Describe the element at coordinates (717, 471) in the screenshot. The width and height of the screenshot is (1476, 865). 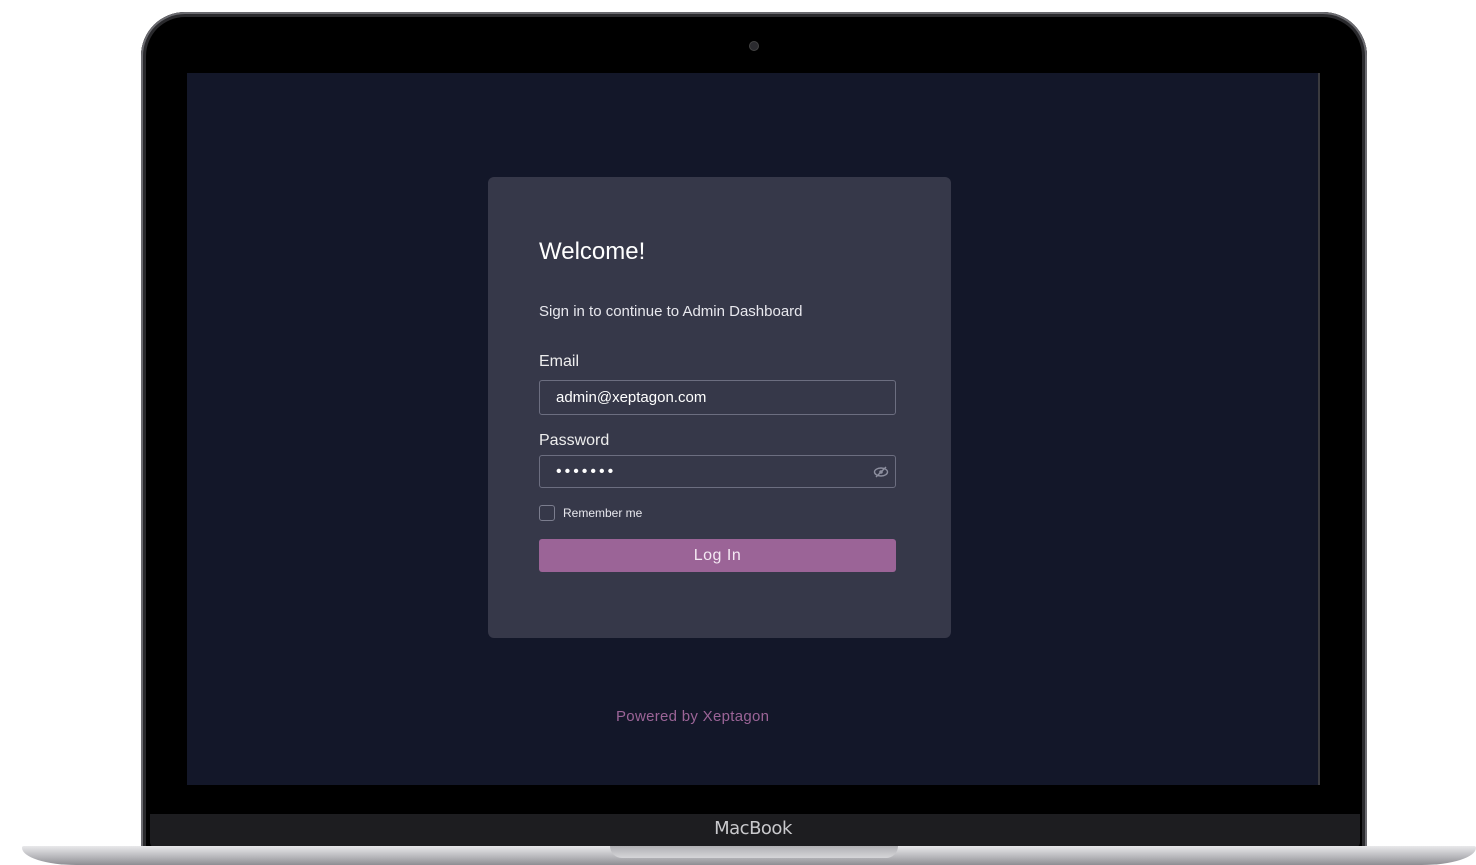
I see `password-field` at that location.